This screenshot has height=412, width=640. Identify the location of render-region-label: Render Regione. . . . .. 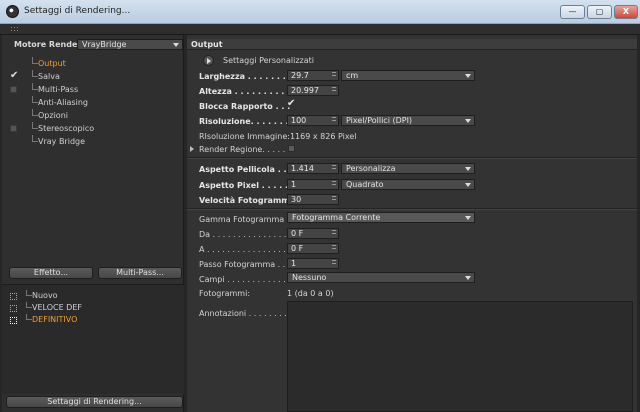
(242, 149).